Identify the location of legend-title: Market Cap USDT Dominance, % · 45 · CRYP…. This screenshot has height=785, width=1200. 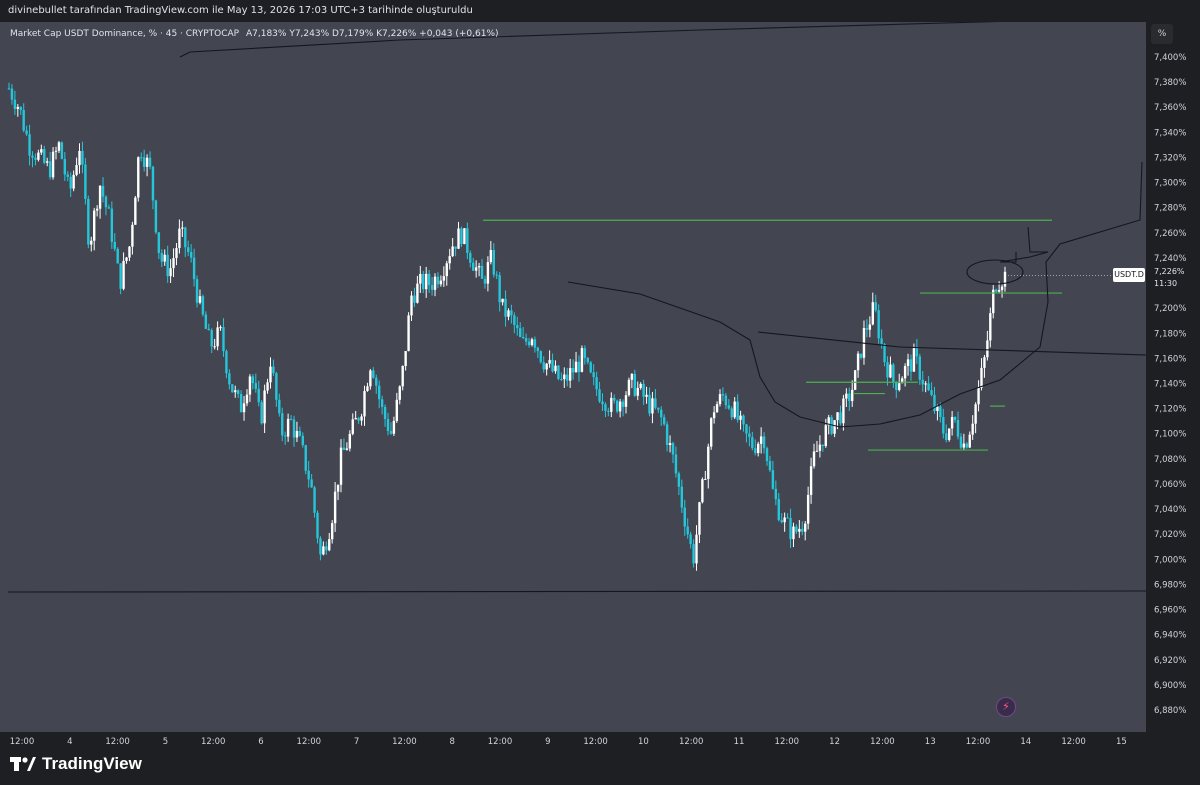
(125, 34).